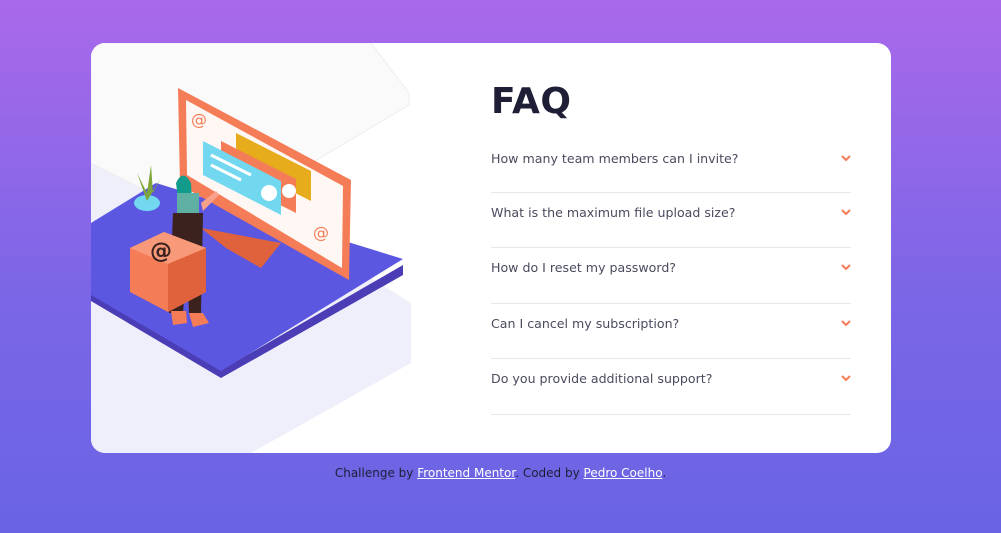  What do you see at coordinates (531, 101) in the screenshot?
I see `page-title: FAQ` at bounding box center [531, 101].